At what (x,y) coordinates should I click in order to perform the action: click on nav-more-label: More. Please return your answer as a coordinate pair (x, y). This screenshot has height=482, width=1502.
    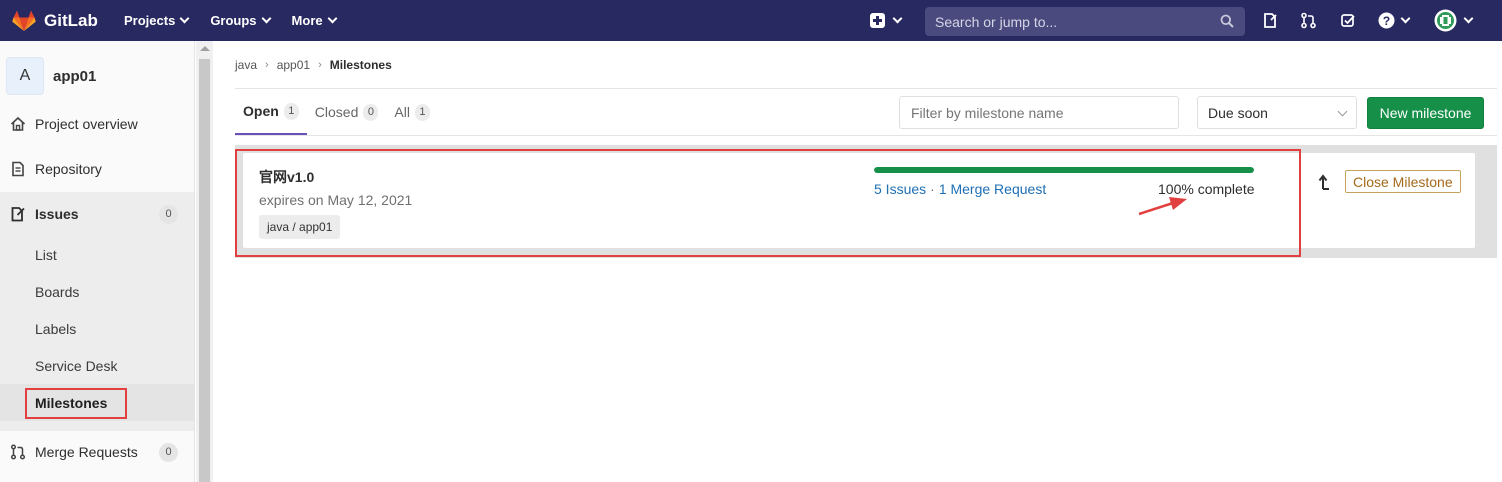
    Looking at the image, I should click on (307, 20).